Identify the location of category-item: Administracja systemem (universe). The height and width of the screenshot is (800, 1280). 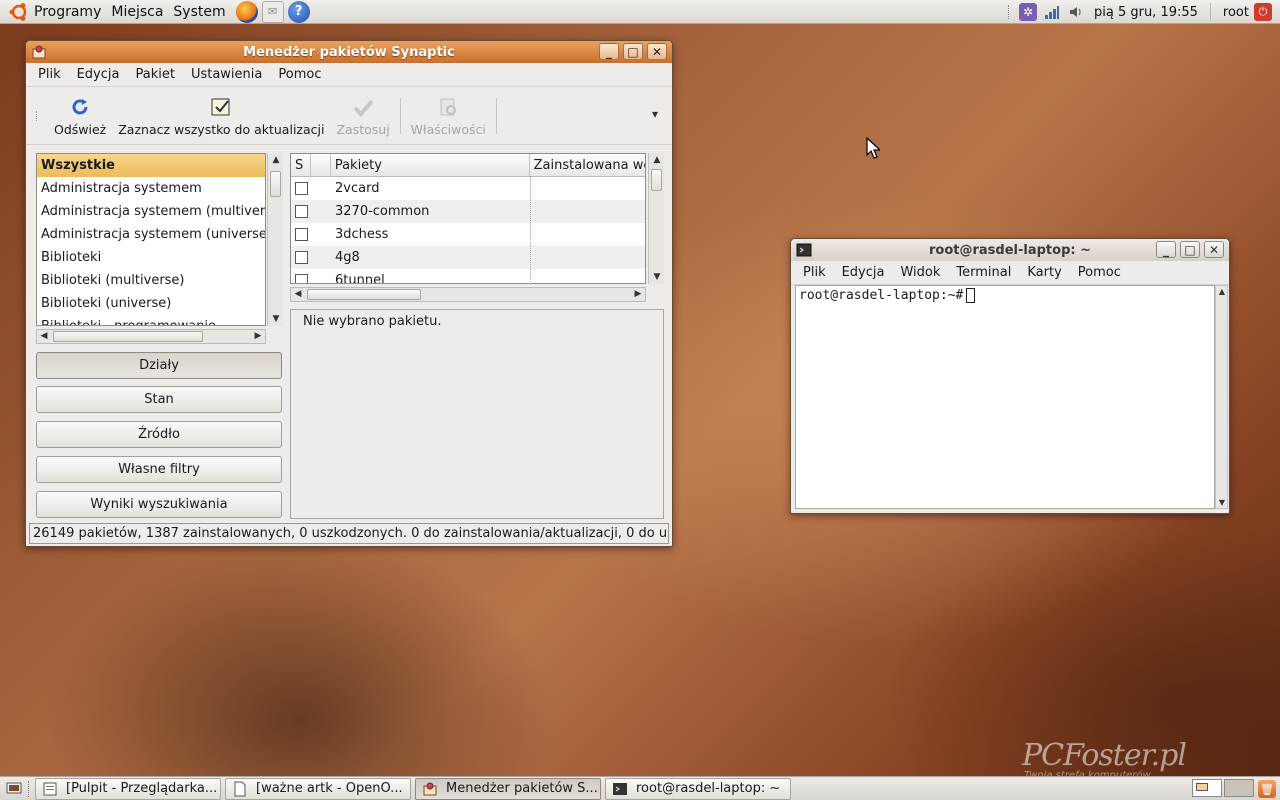
(151, 234).